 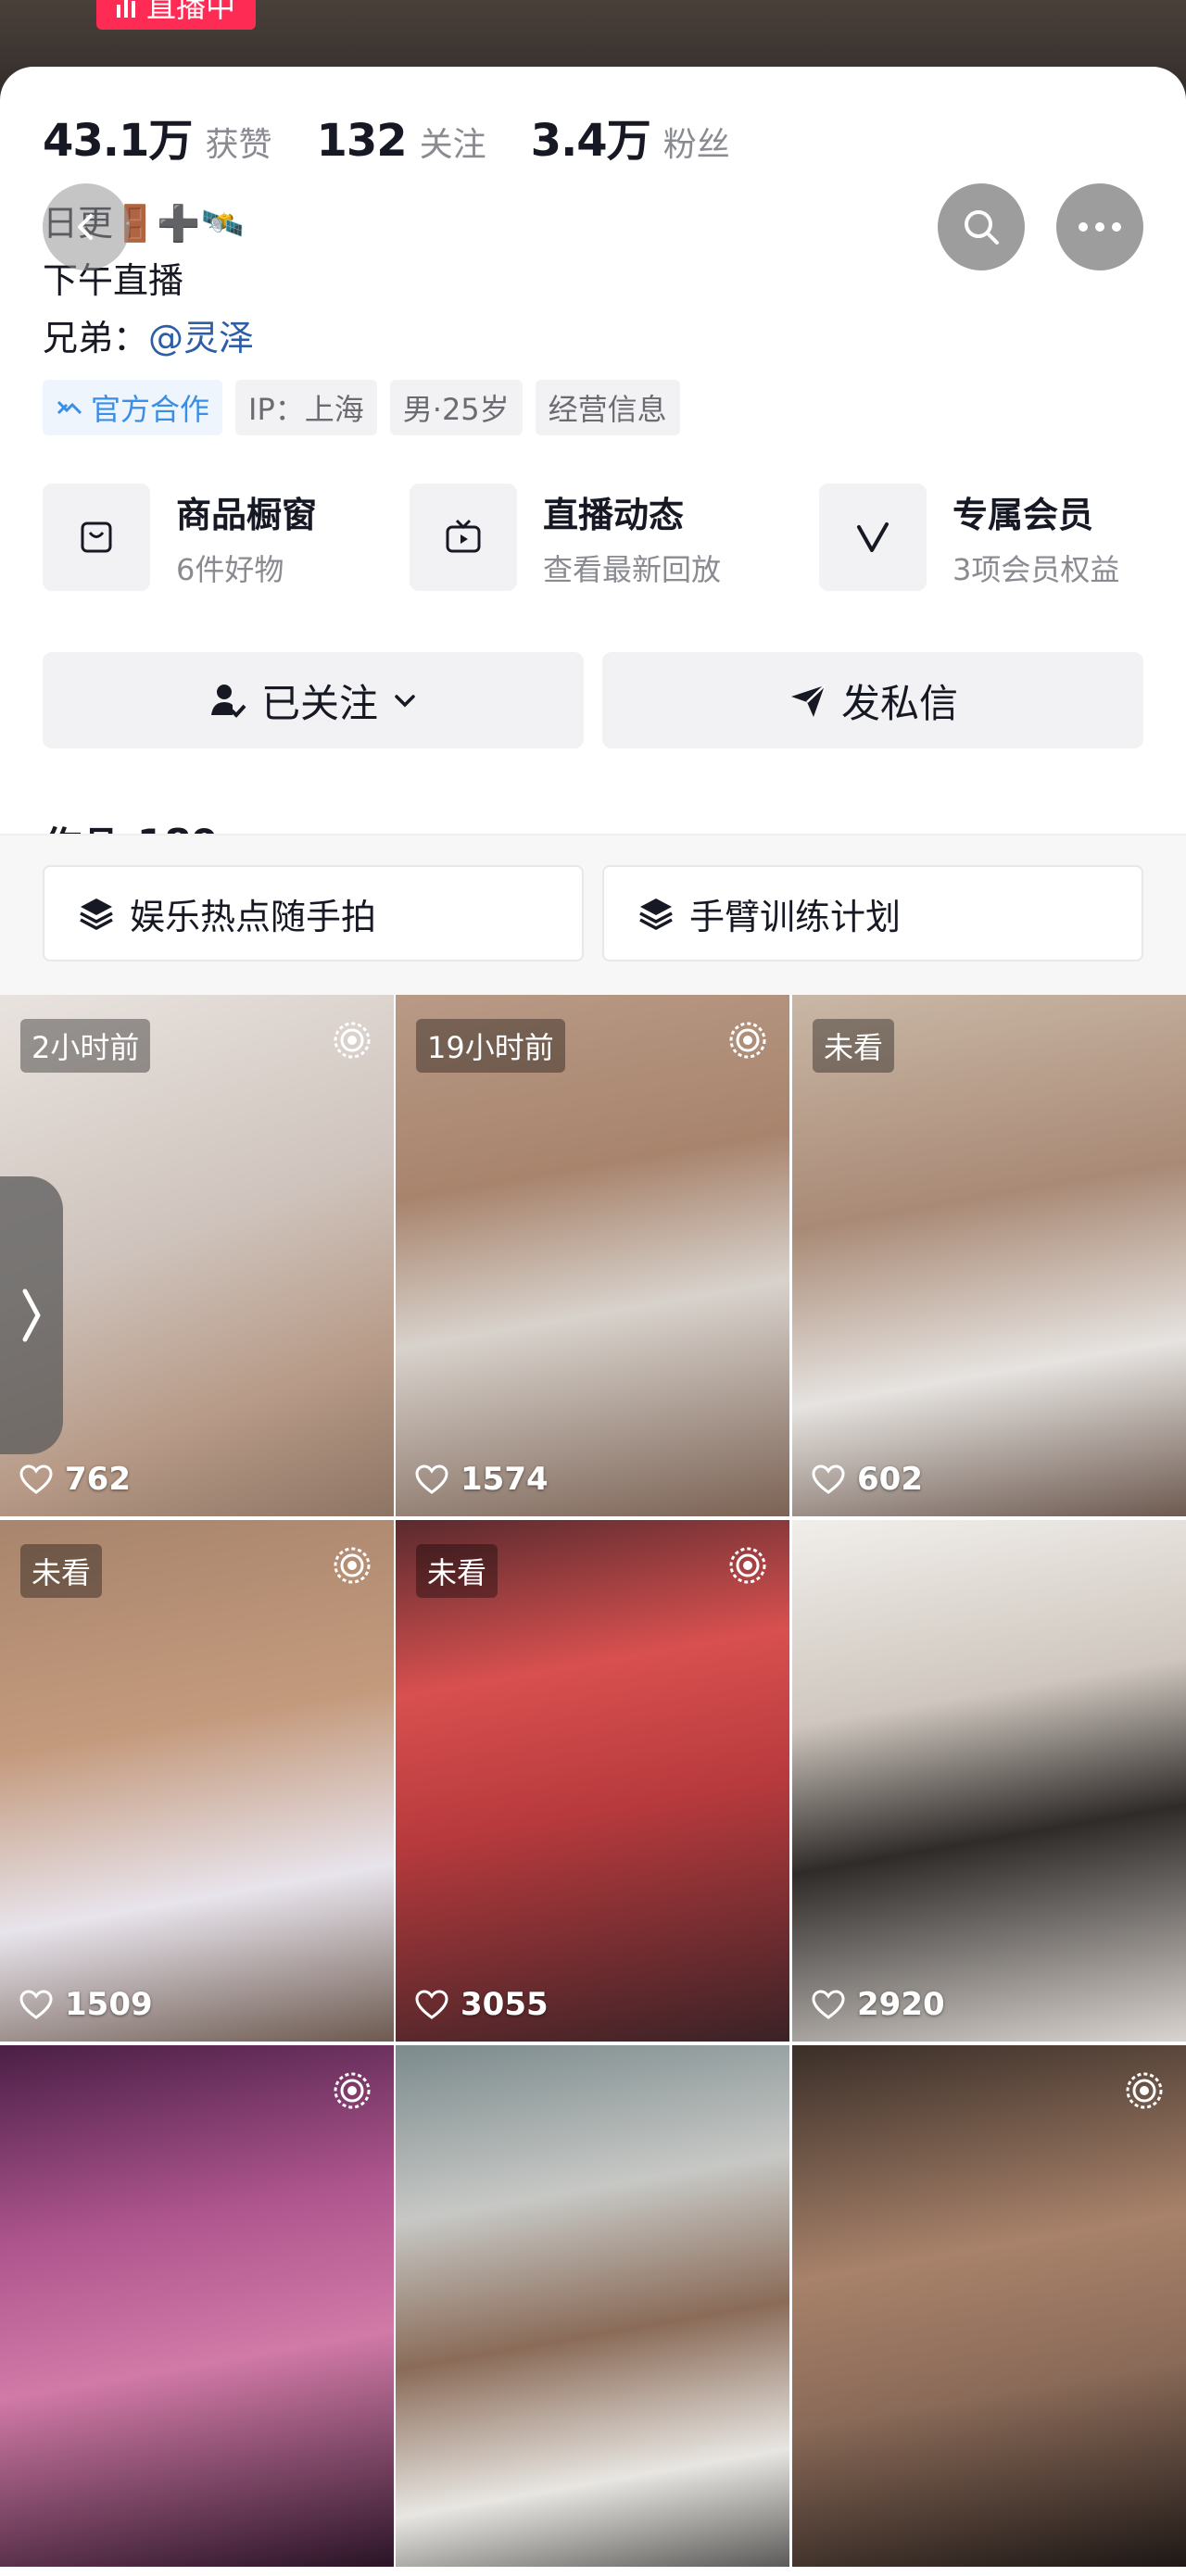 What do you see at coordinates (150, 409) in the screenshot?
I see `tag-official-label: 官方合作` at bounding box center [150, 409].